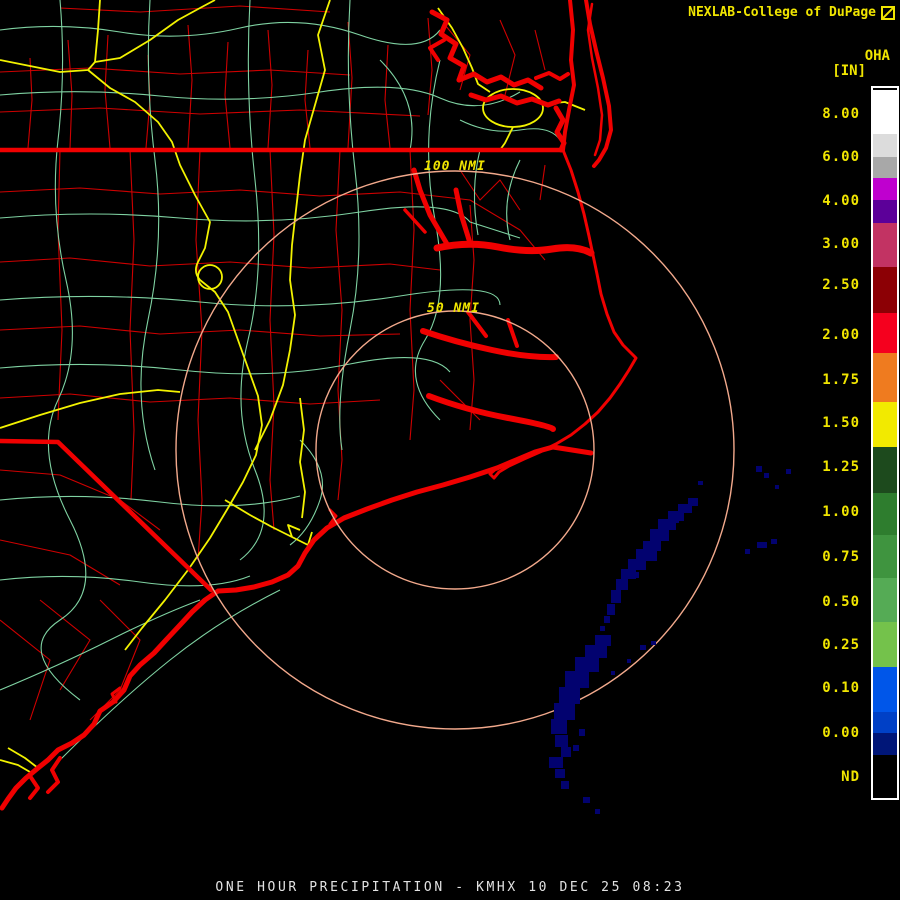 The width and height of the screenshot is (900, 900). Describe the element at coordinates (841, 380) in the screenshot. I see `legend-tick-label: 1.75` at that location.